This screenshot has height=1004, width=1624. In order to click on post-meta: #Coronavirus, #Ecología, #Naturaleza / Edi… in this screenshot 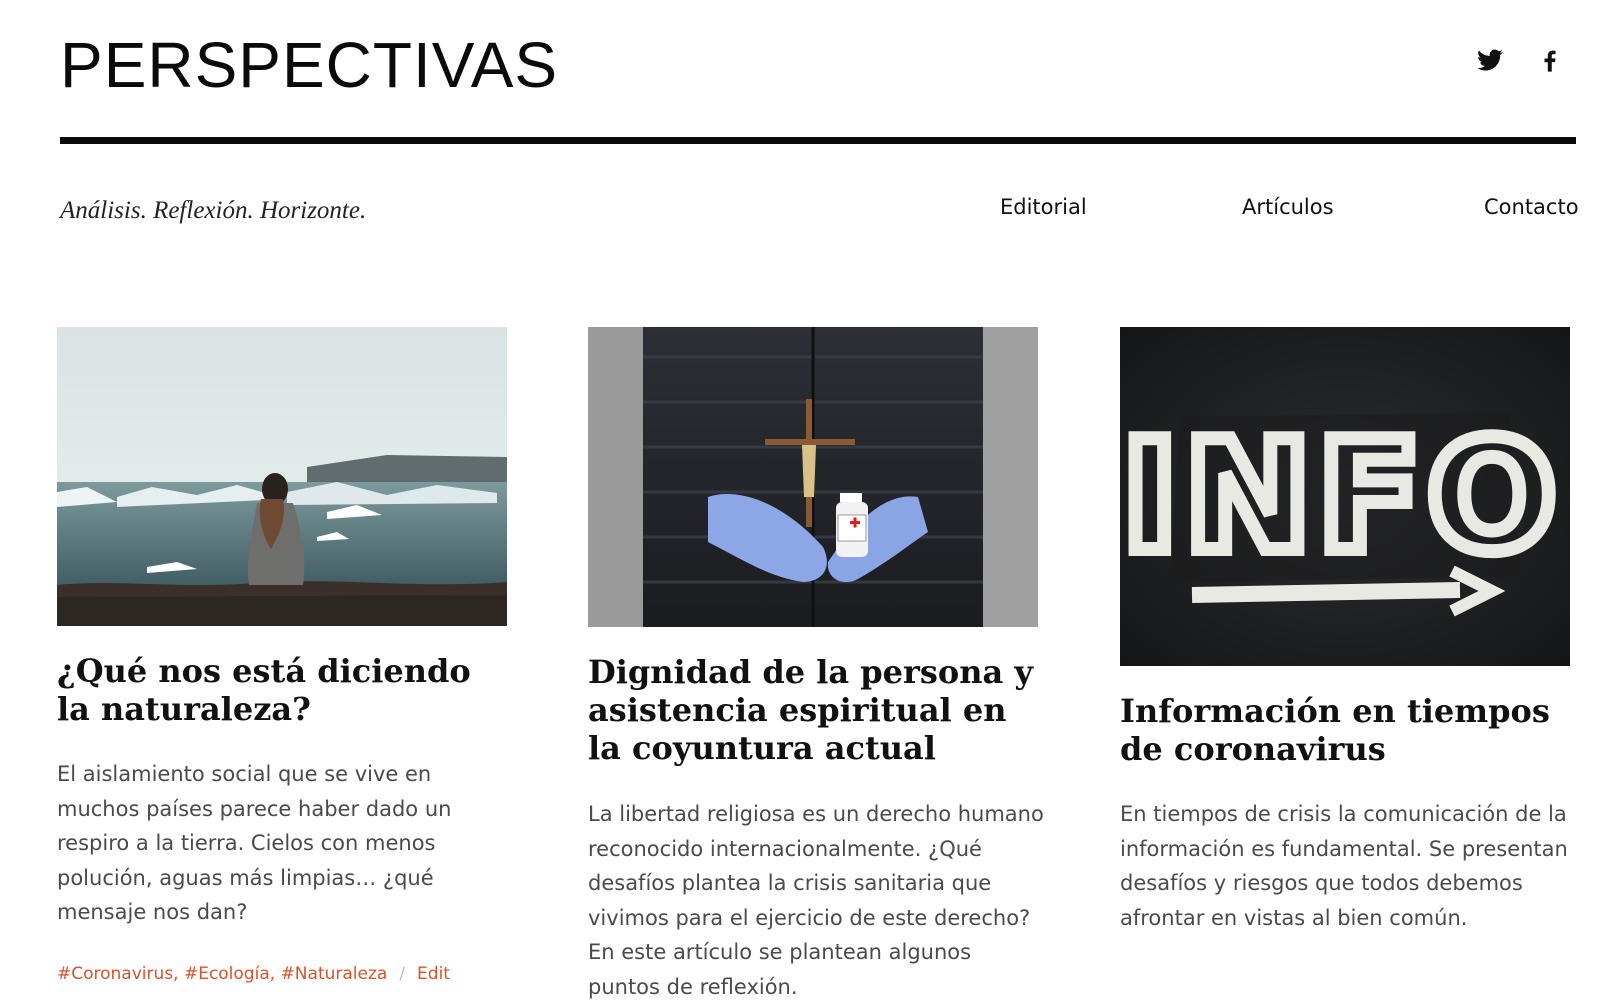, I will do `click(253, 974)`.